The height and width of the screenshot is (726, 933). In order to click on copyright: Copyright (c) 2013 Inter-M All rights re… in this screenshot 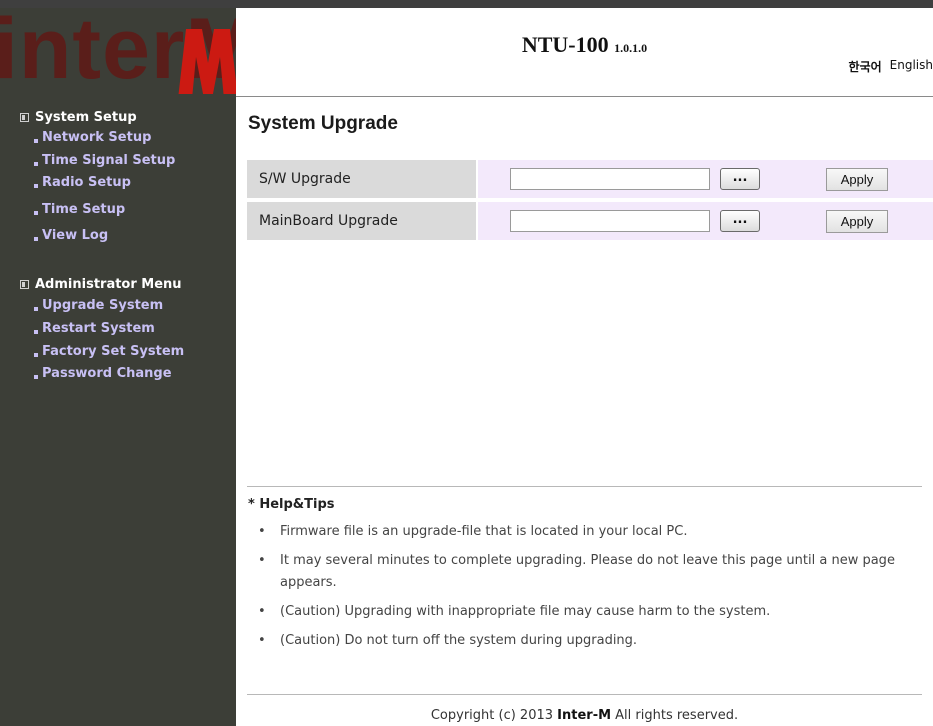, I will do `click(584, 715)`.